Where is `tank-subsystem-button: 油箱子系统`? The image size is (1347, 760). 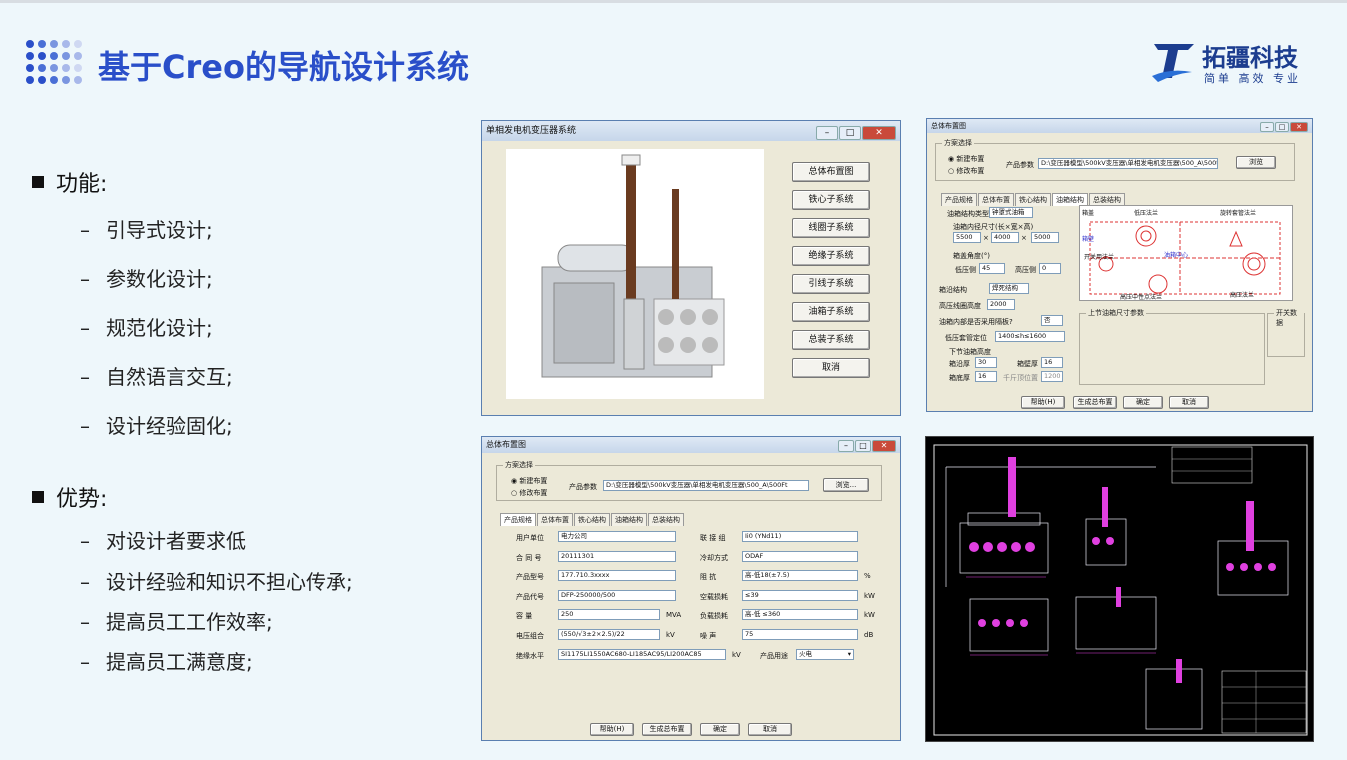
tank-subsystem-button: 油箱子系统 is located at coordinates (831, 312).